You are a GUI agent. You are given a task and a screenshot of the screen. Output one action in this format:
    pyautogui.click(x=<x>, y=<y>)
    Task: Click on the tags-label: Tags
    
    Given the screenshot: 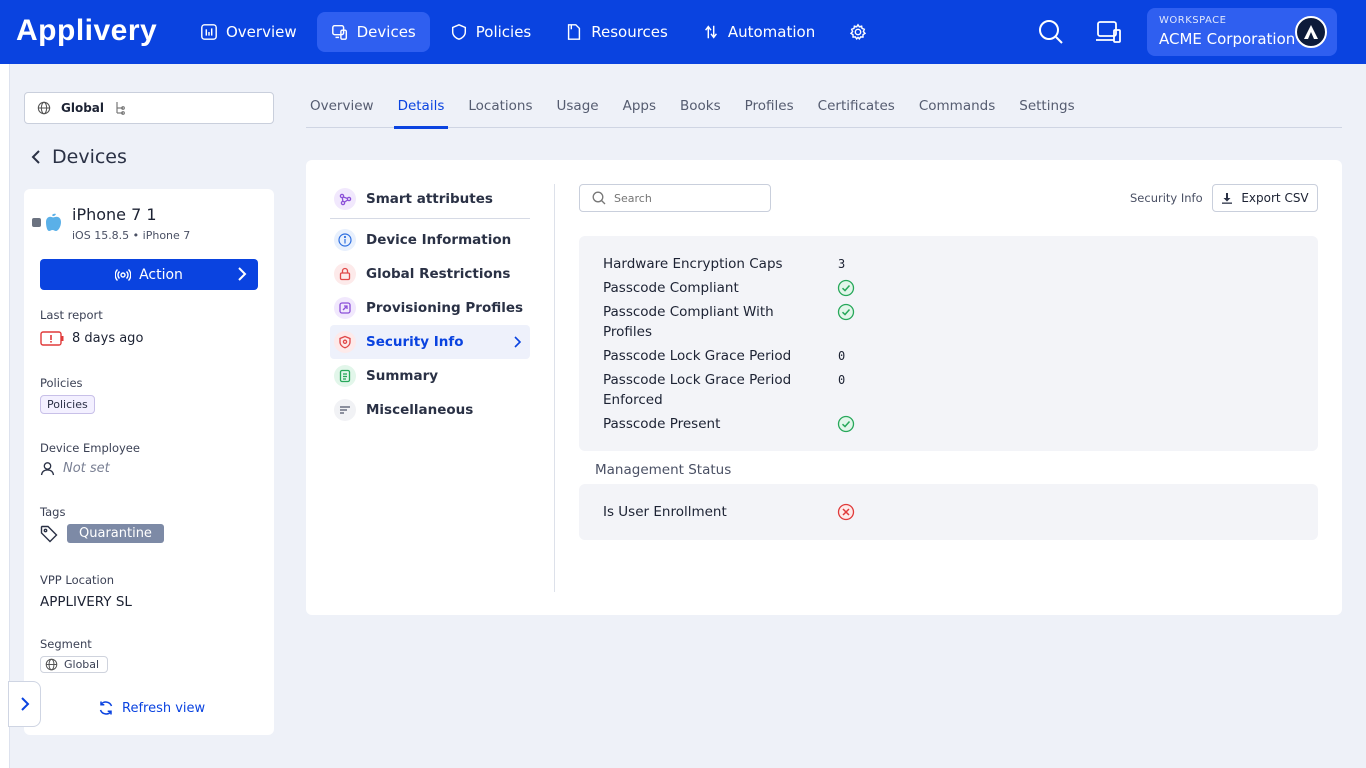 What is the action you would take?
    pyautogui.click(x=53, y=512)
    